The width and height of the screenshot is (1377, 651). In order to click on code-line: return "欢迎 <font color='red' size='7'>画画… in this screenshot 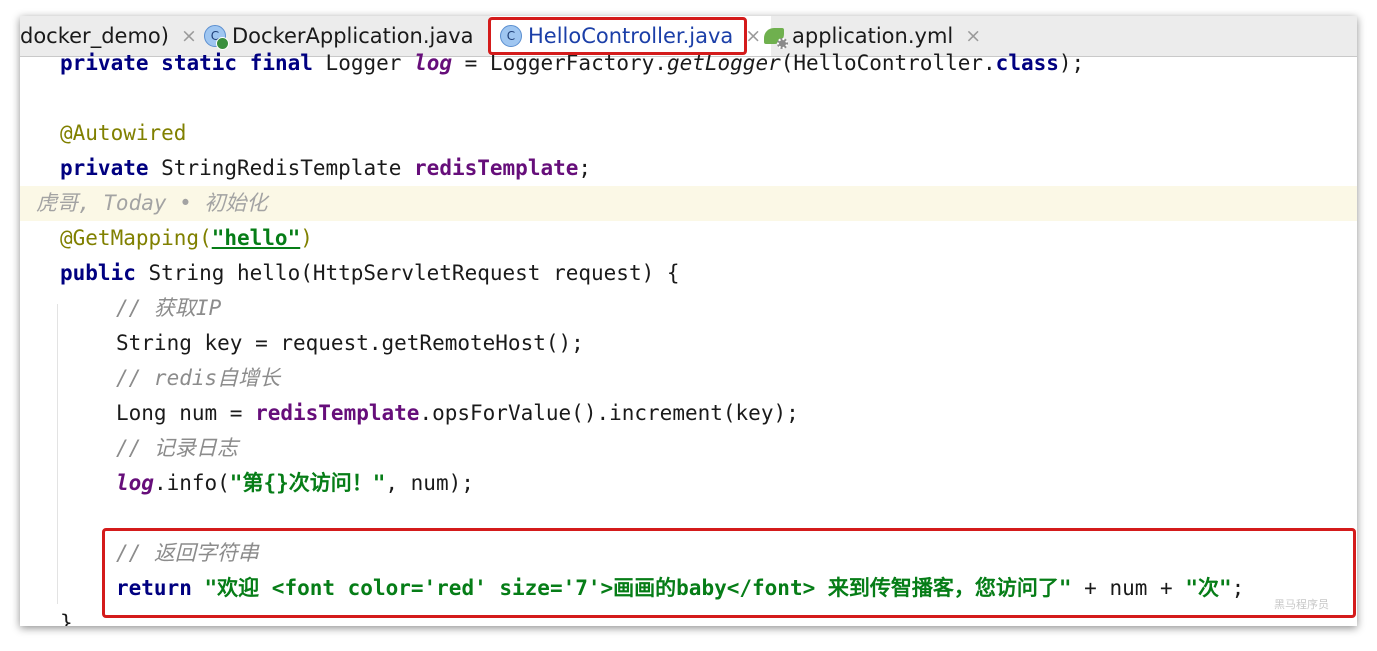, I will do `click(680, 588)`.